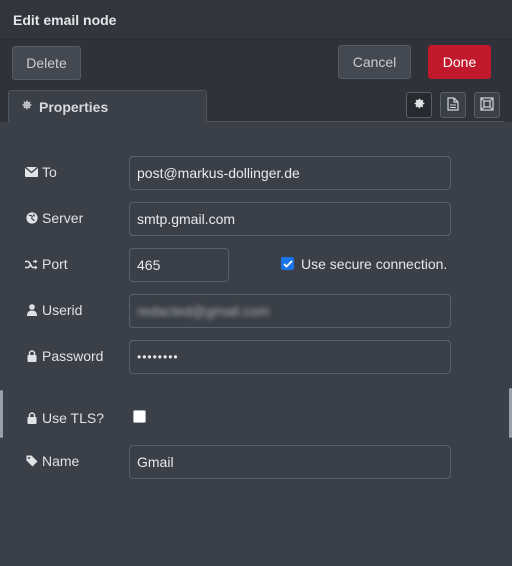  What do you see at coordinates (374, 62) in the screenshot?
I see `cancel-button: Cancel` at bounding box center [374, 62].